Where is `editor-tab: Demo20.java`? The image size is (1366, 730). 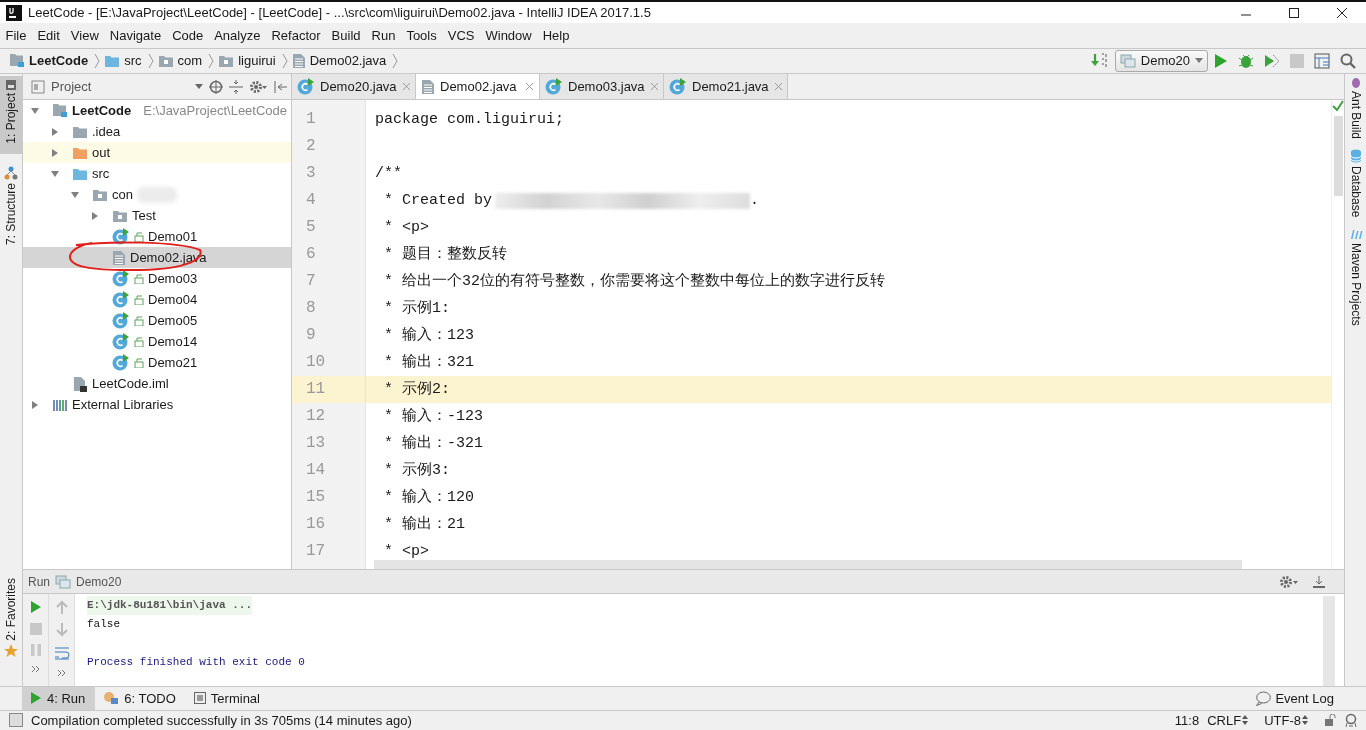
editor-tab: Demo20.java is located at coordinates (354, 87).